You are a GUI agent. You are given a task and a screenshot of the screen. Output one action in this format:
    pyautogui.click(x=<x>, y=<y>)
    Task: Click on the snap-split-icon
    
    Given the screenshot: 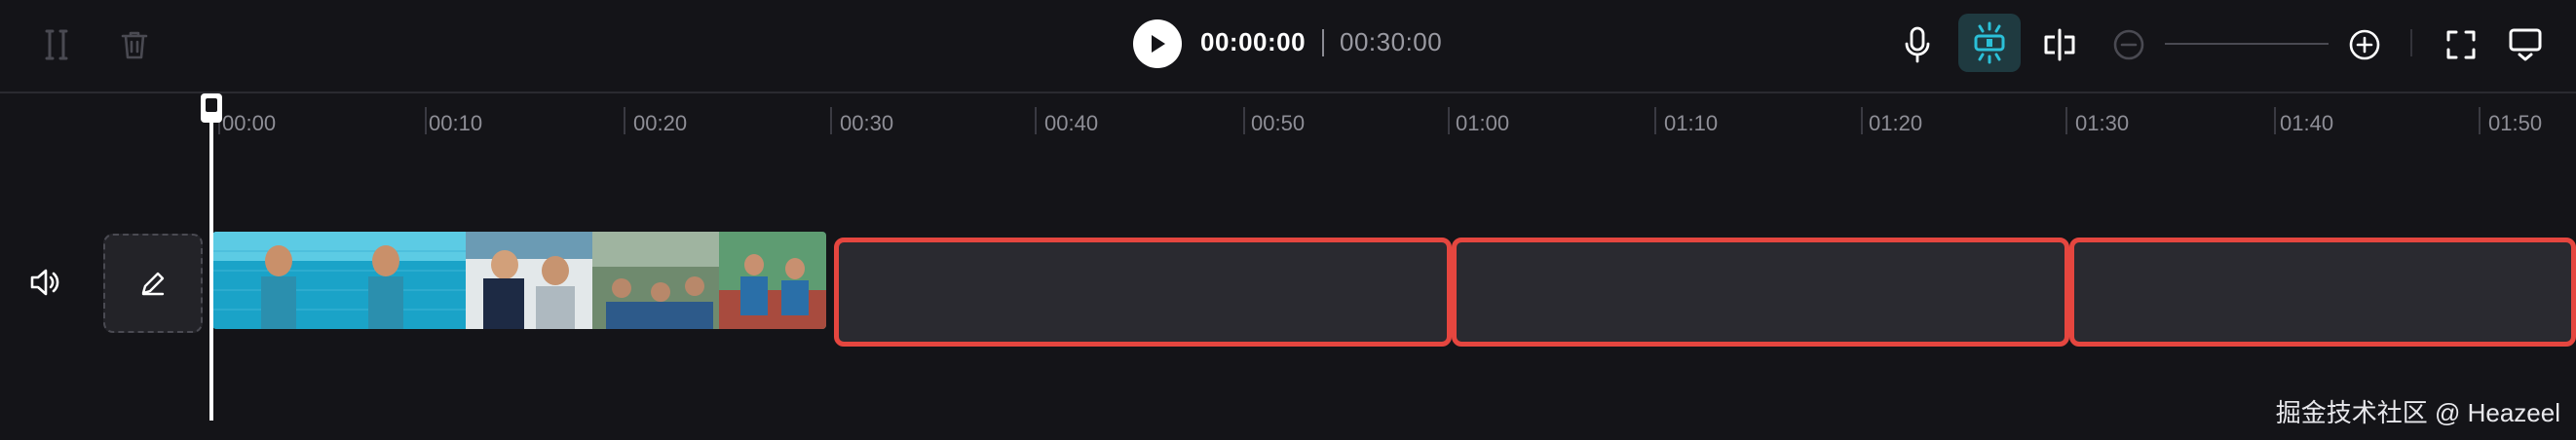 What is the action you would take?
    pyautogui.click(x=2059, y=44)
    